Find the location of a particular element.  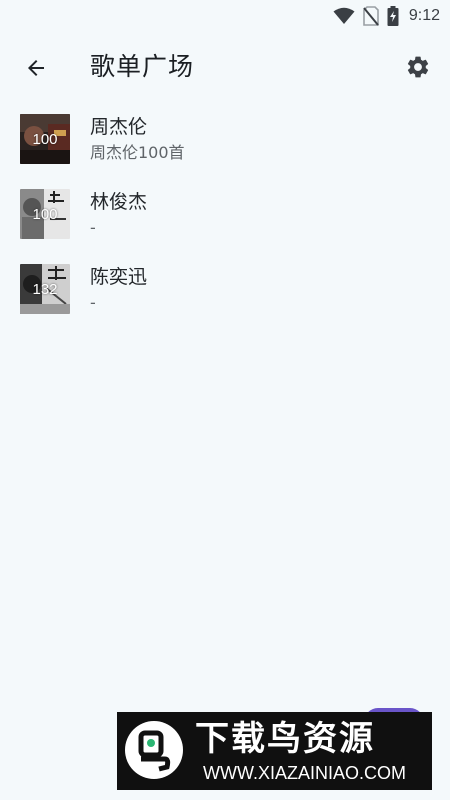

cover-count: 132 is located at coordinates (45, 289).